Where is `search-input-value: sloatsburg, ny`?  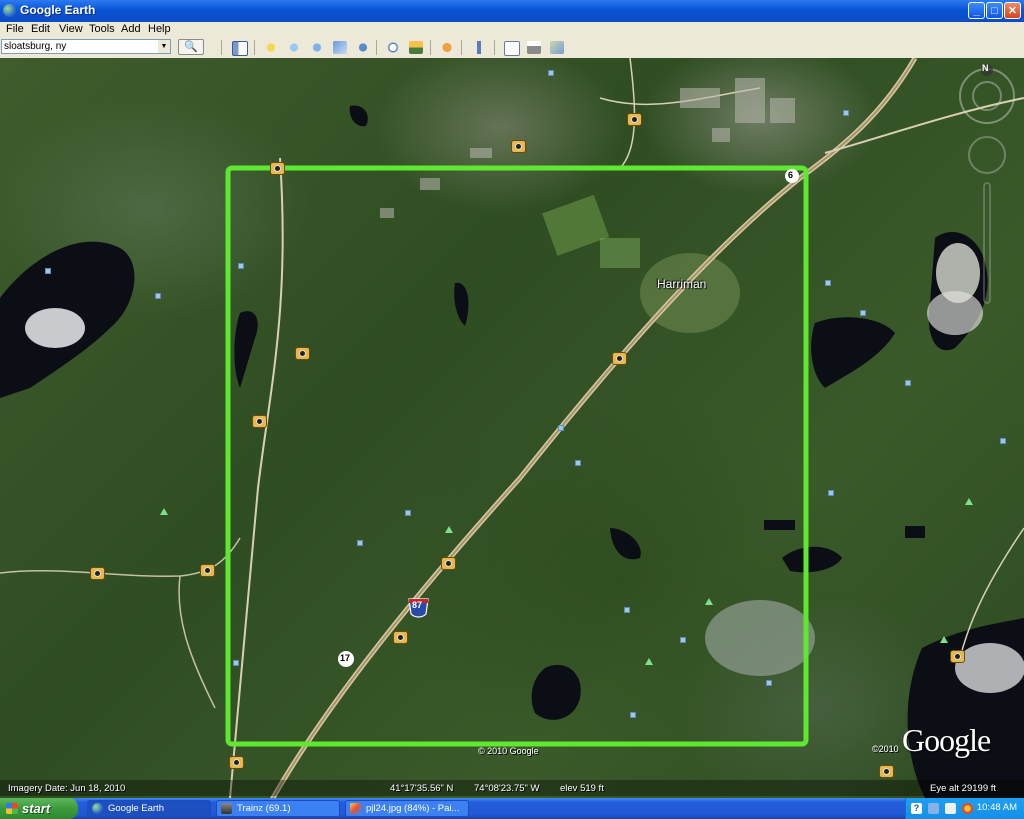 search-input-value: sloatsburg, ny is located at coordinates (35, 46).